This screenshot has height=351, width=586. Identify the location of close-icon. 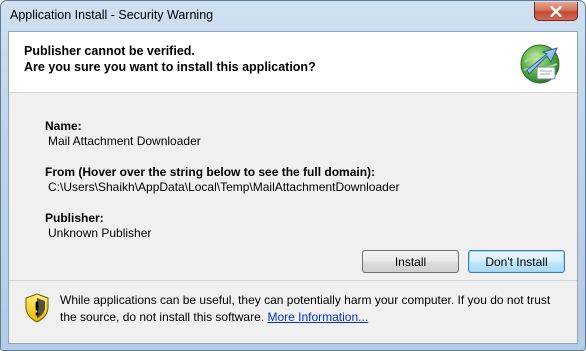
(556, 11).